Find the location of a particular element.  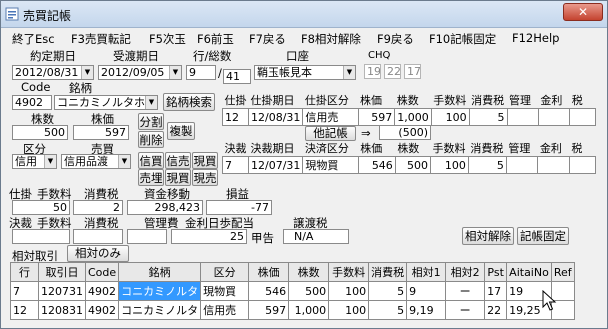

relative-release-button: 相対解除 is located at coordinates (488, 236).